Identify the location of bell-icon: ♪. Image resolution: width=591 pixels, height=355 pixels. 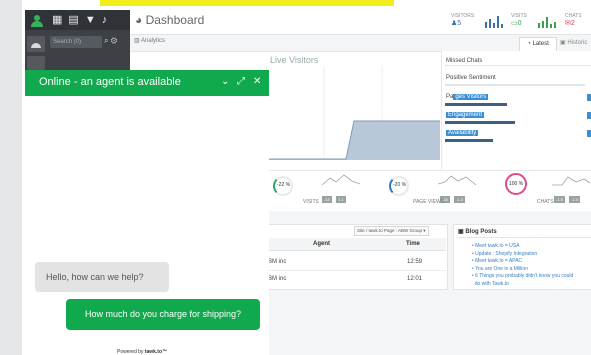
(108, 20).